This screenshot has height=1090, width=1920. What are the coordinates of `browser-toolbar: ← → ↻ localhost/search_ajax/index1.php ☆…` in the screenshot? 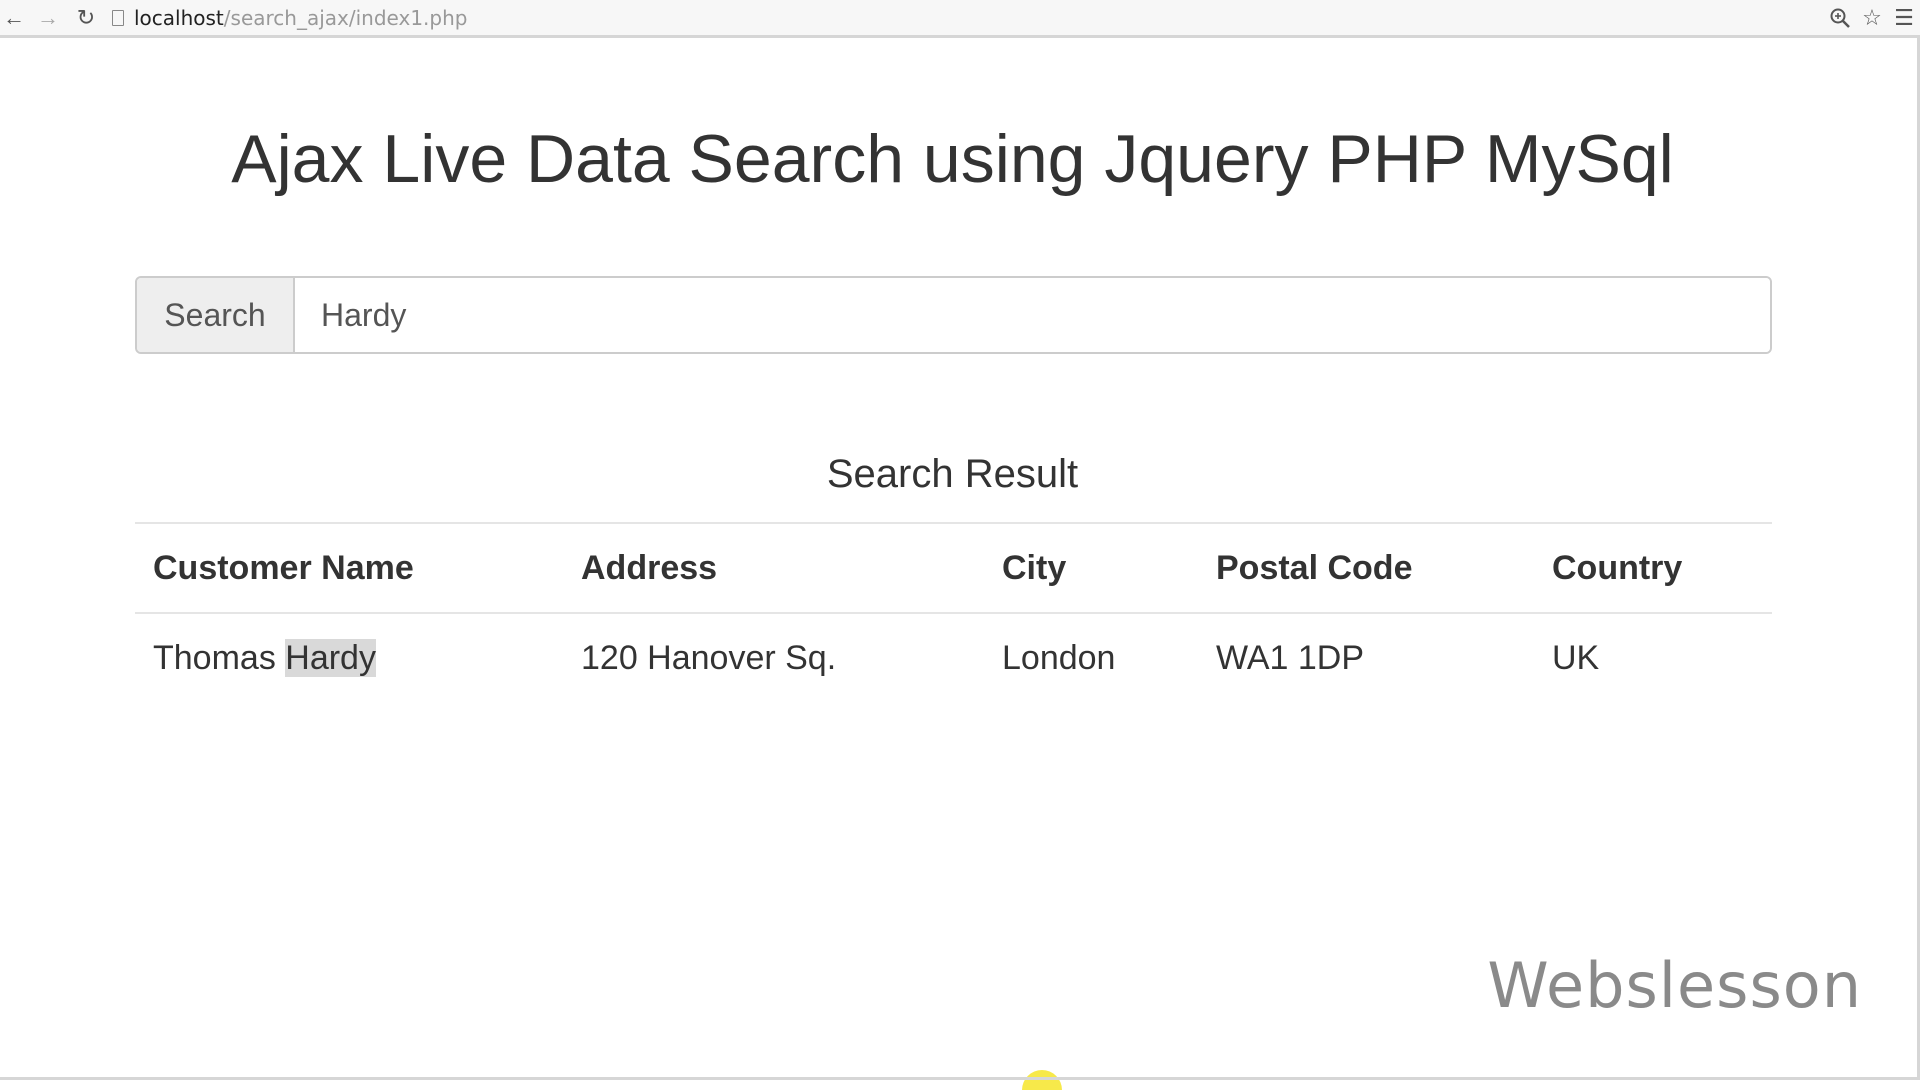 It's located at (960, 19).